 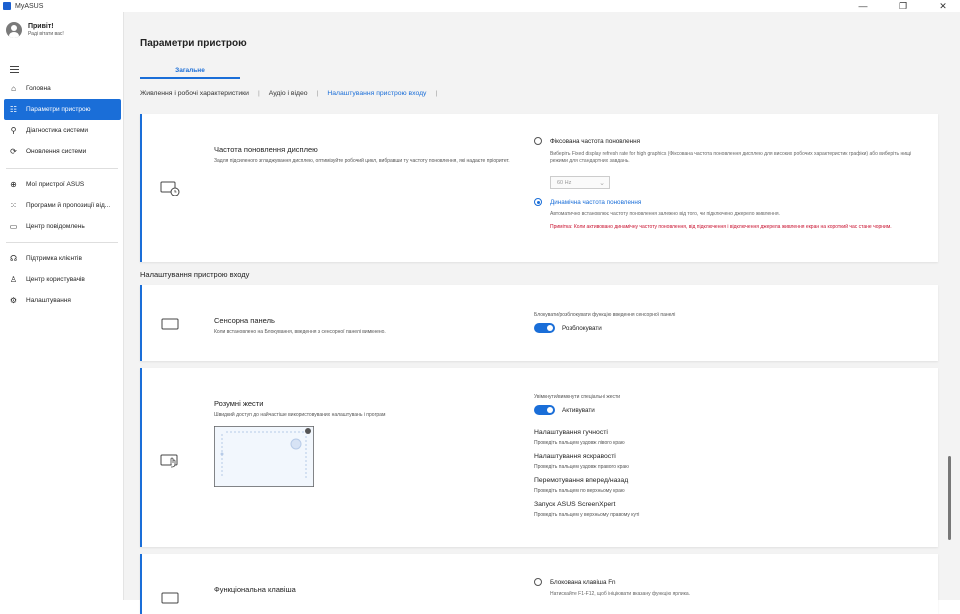 I want to click on title-bar: MyASUS — ❐ ✕, so click(x=480, y=6).